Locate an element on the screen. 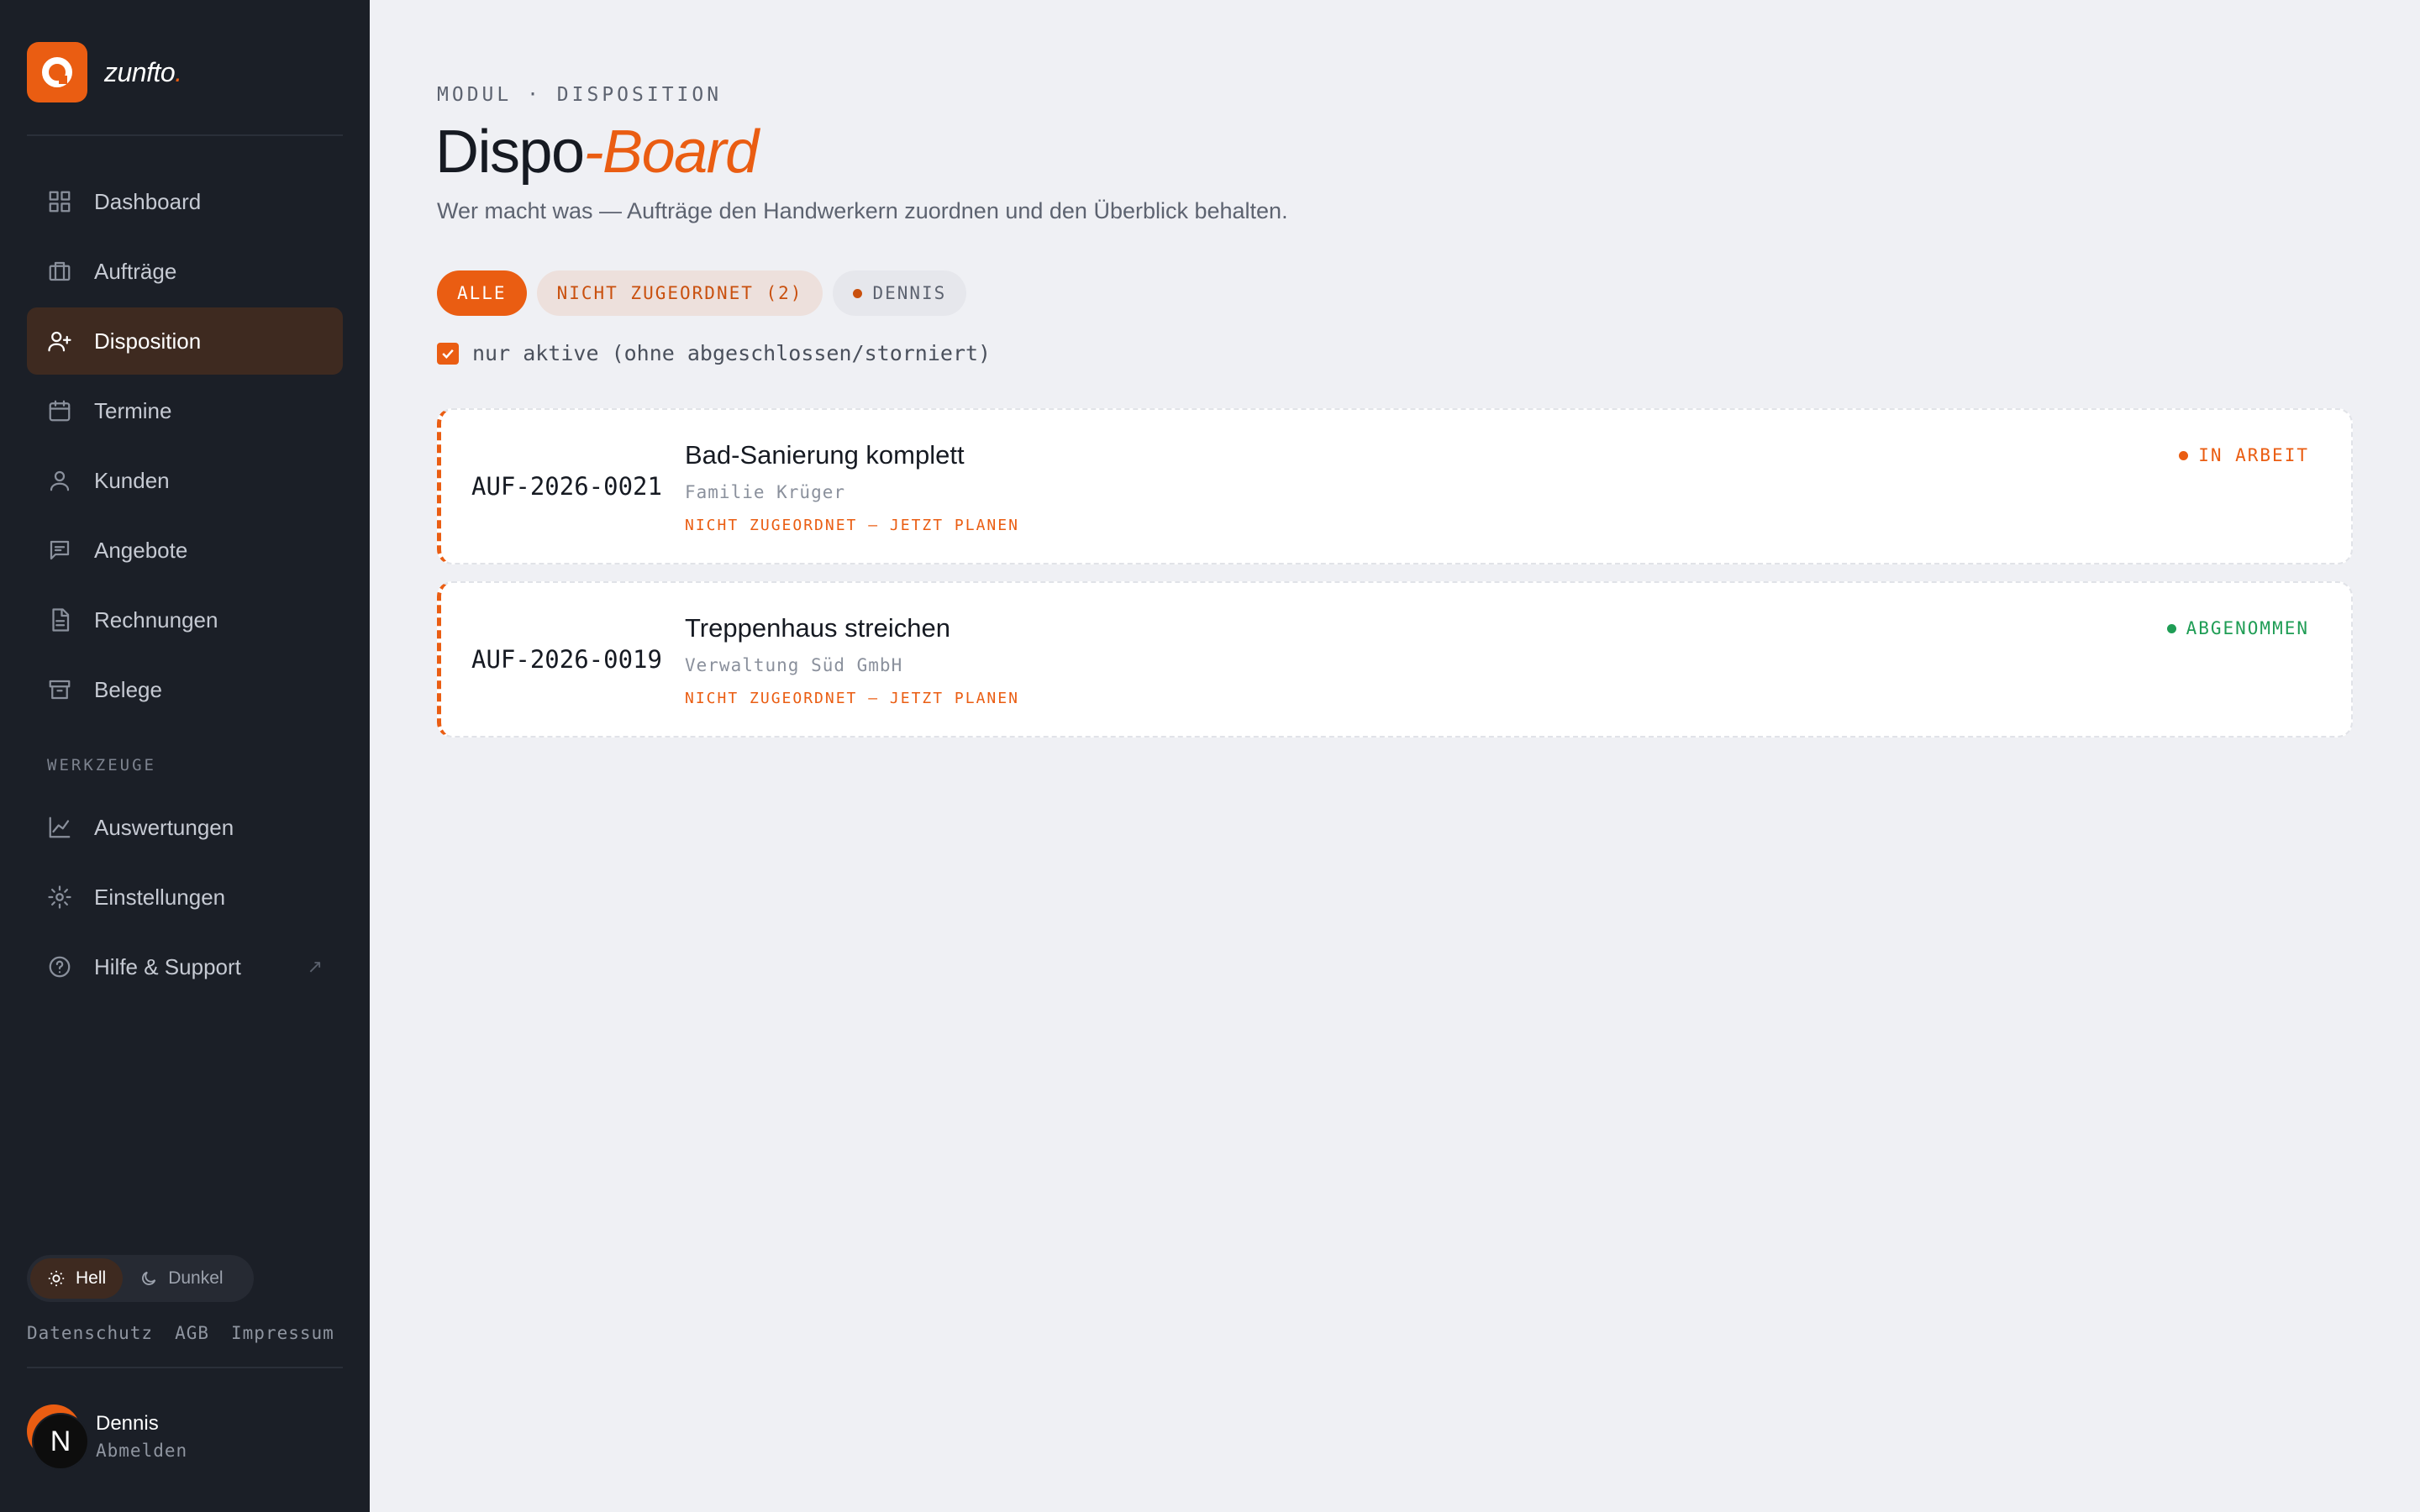  nav-label: Hilfe & Support is located at coordinates (167, 966).